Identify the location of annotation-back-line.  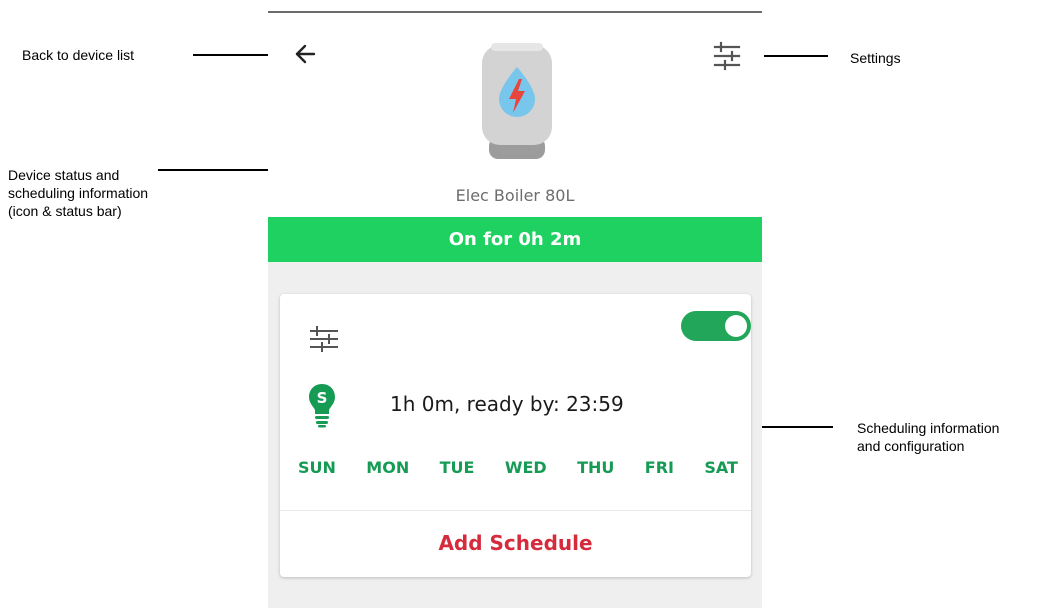
(235, 55).